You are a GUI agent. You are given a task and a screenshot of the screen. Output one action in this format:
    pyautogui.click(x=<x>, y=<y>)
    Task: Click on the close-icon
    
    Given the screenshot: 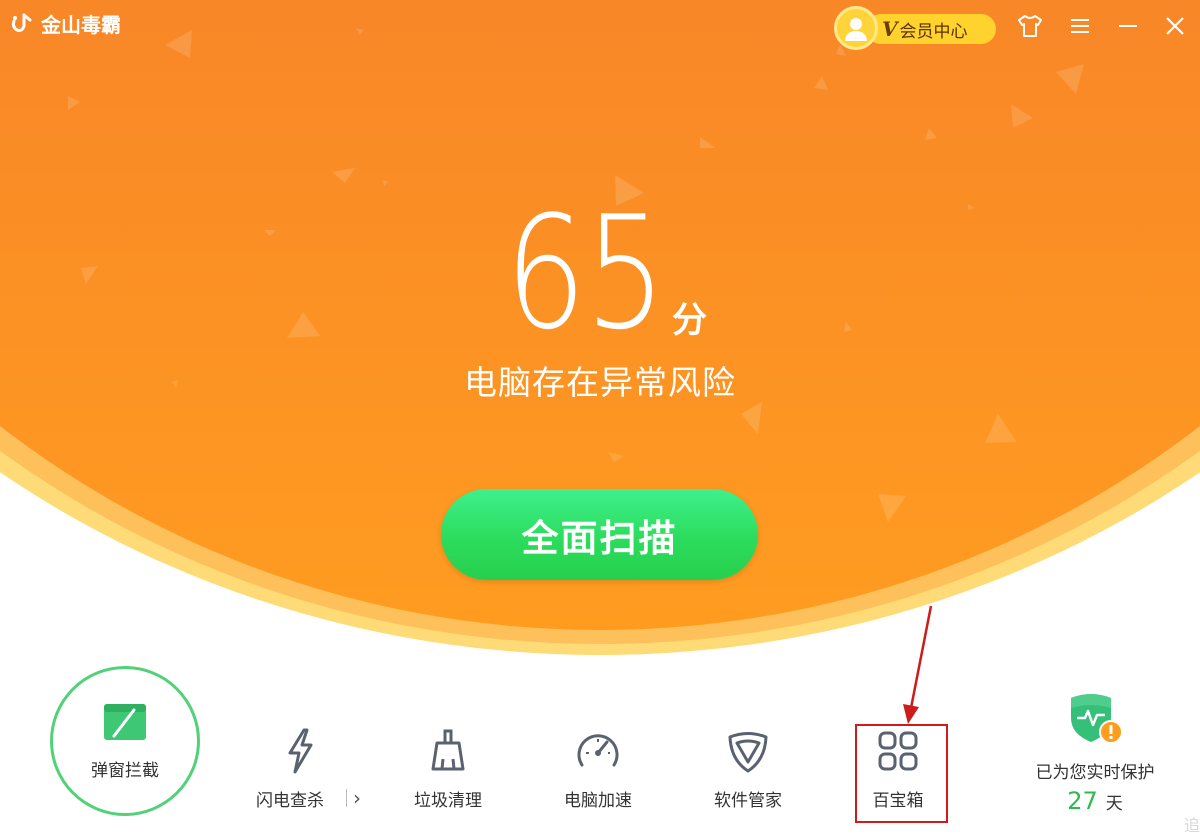 What is the action you would take?
    pyautogui.click(x=1175, y=26)
    